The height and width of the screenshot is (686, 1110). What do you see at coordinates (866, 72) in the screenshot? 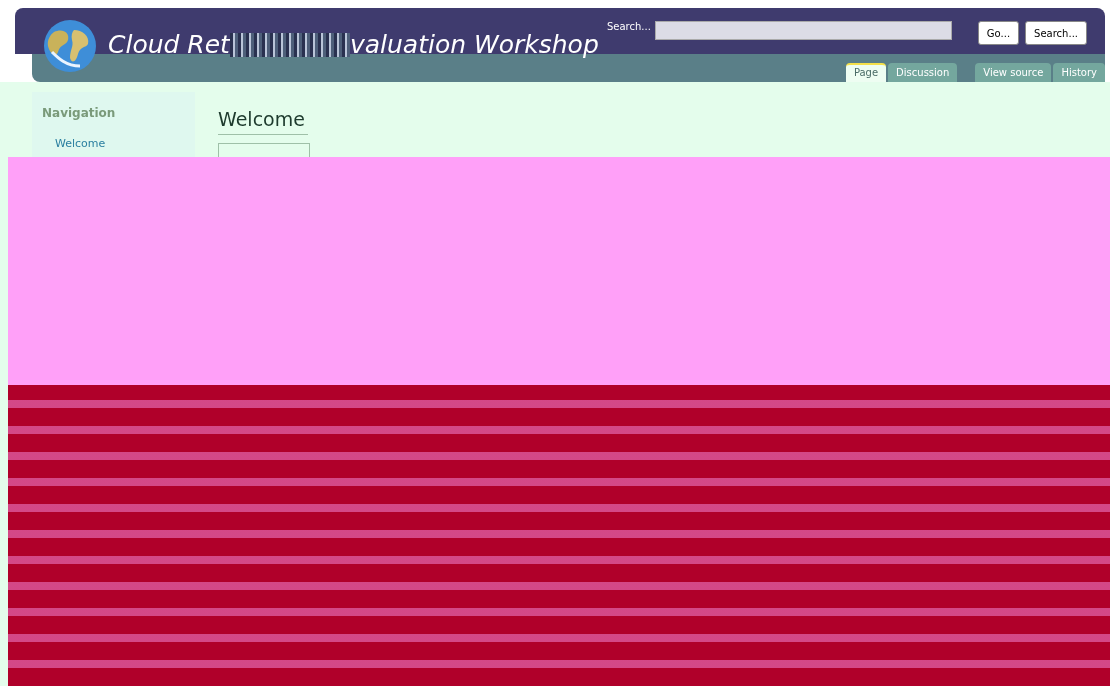
I see `page-tab: Page` at bounding box center [866, 72].